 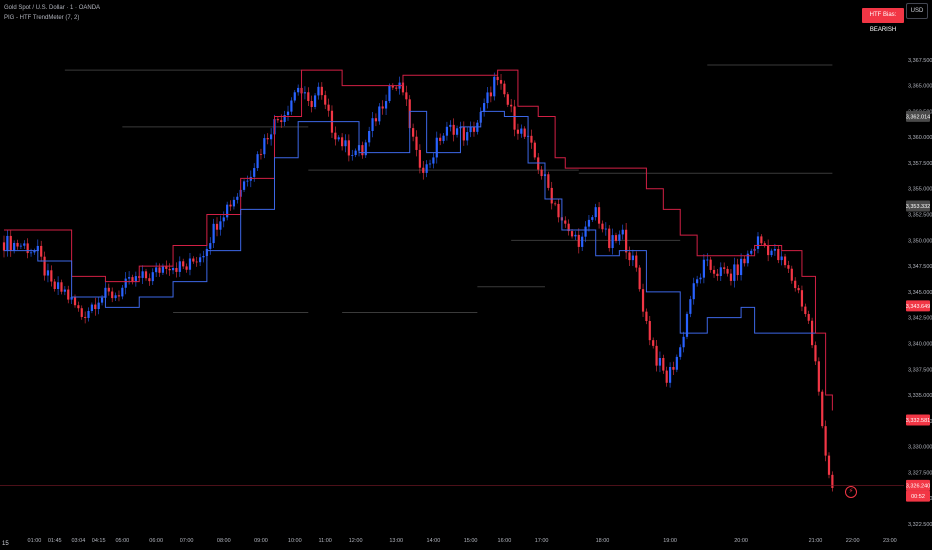 What do you see at coordinates (35, 541) in the screenshot?
I see `x-tick-label: 01:00` at bounding box center [35, 541].